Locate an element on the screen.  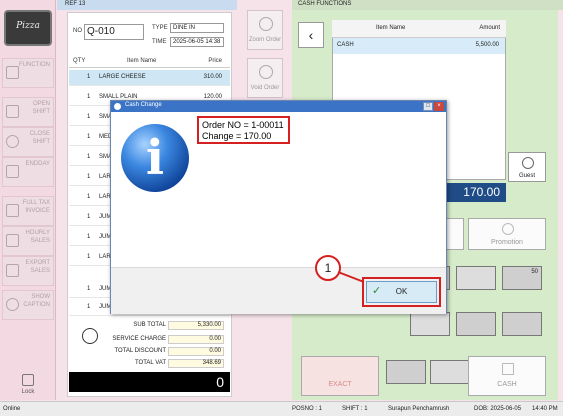
void-icon is located at coordinates (266, 72).